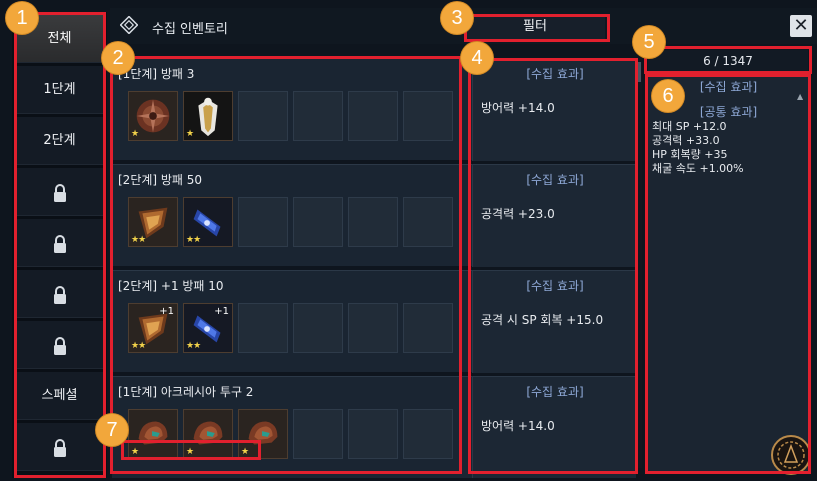 This screenshot has height=481, width=817. I want to click on effect-value: 공격력 +23.0, so click(518, 214).